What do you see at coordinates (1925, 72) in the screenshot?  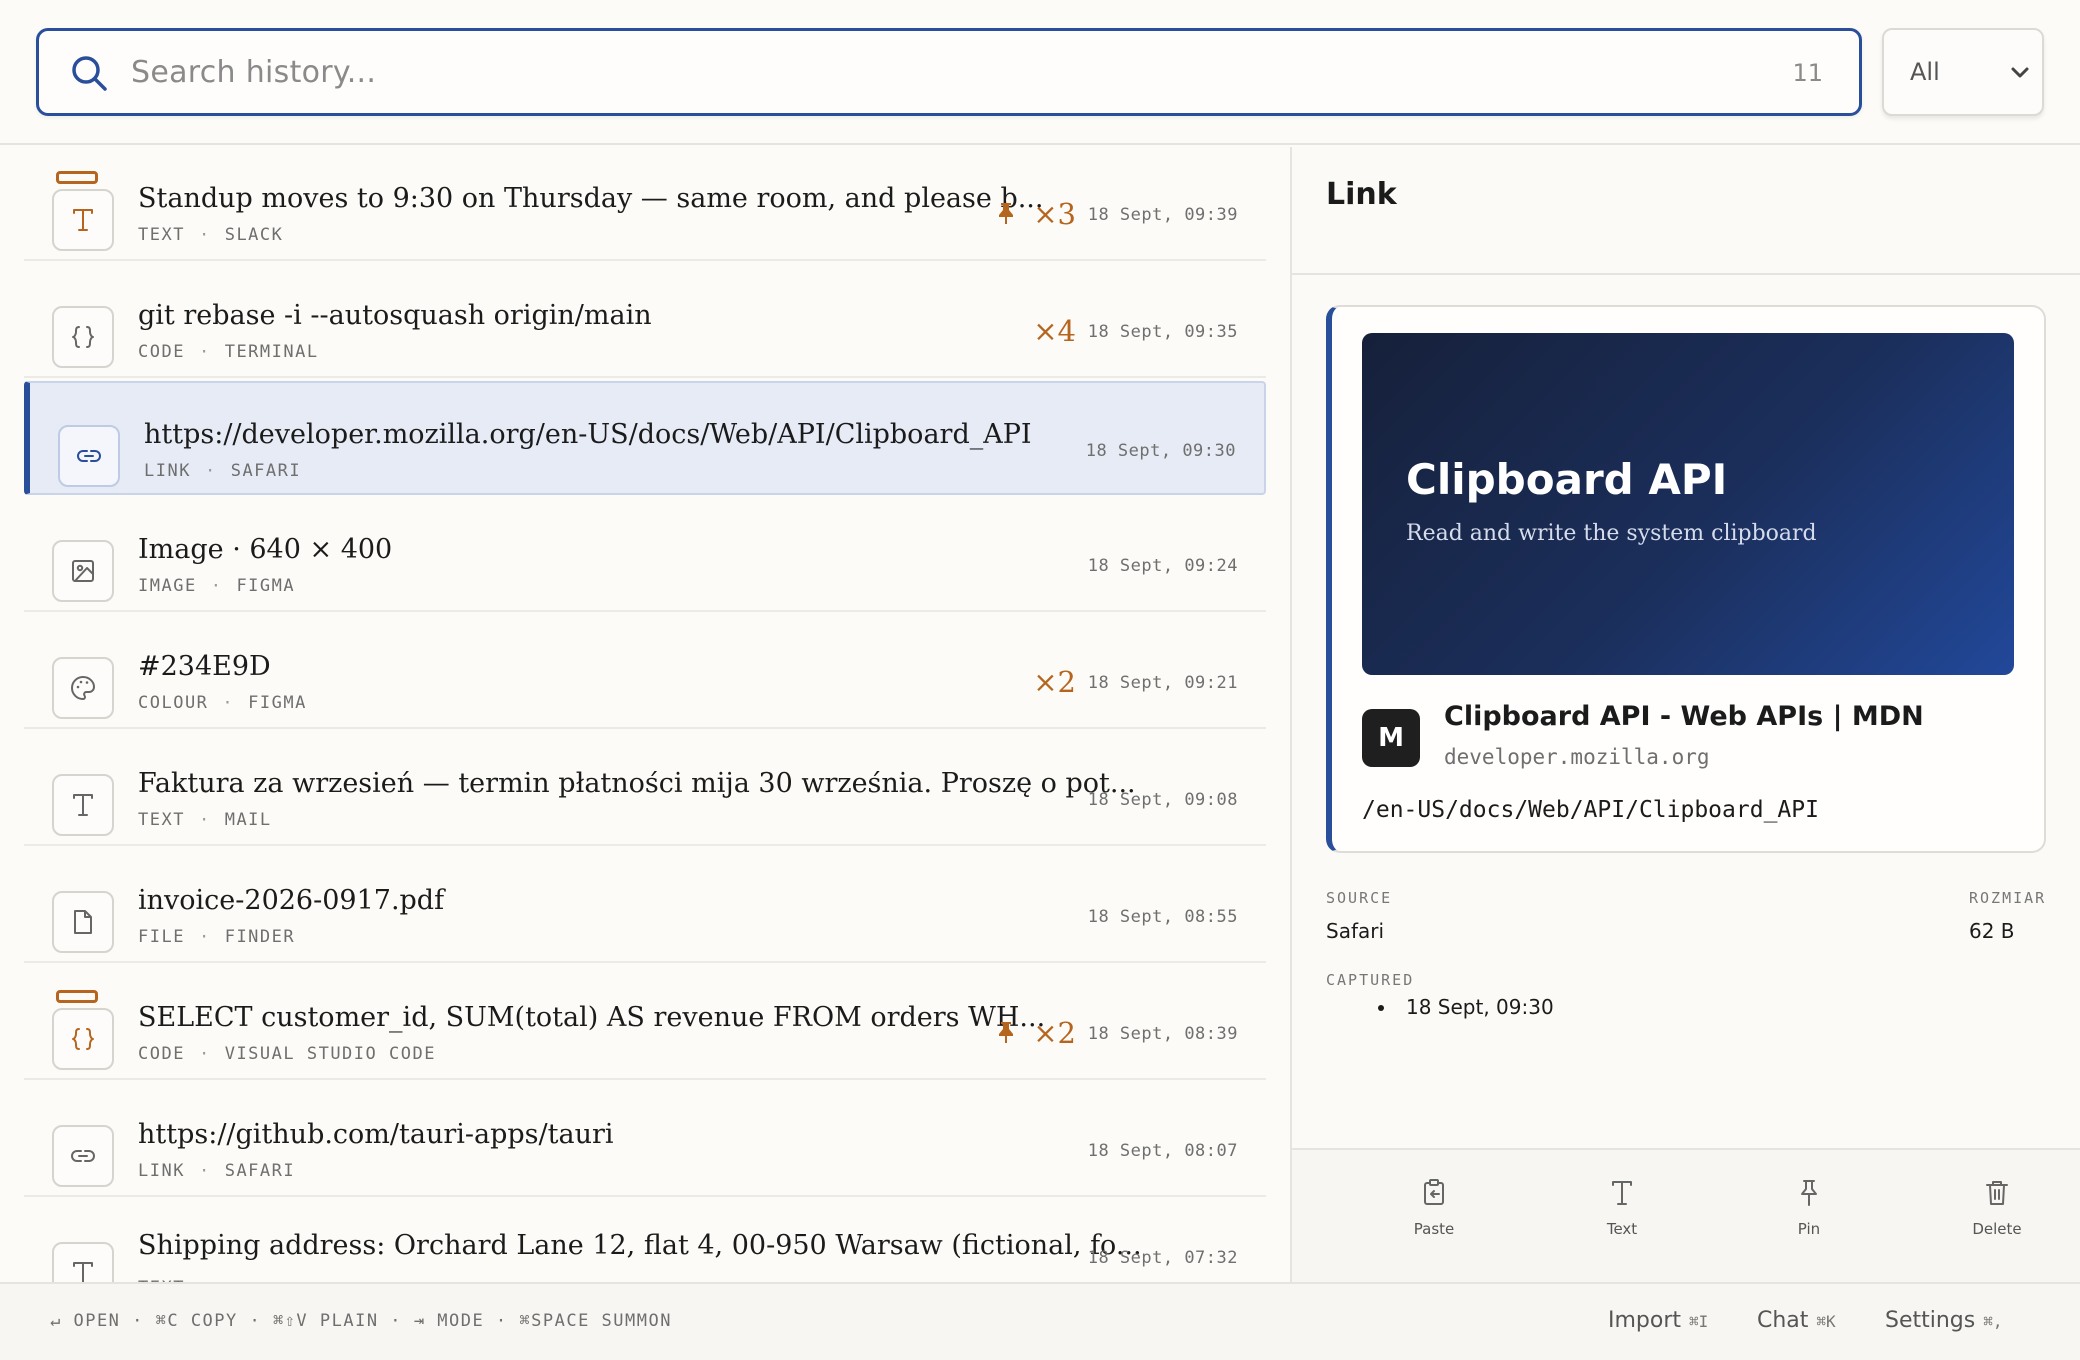 I see `filter-value: All` at bounding box center [1925, 72].